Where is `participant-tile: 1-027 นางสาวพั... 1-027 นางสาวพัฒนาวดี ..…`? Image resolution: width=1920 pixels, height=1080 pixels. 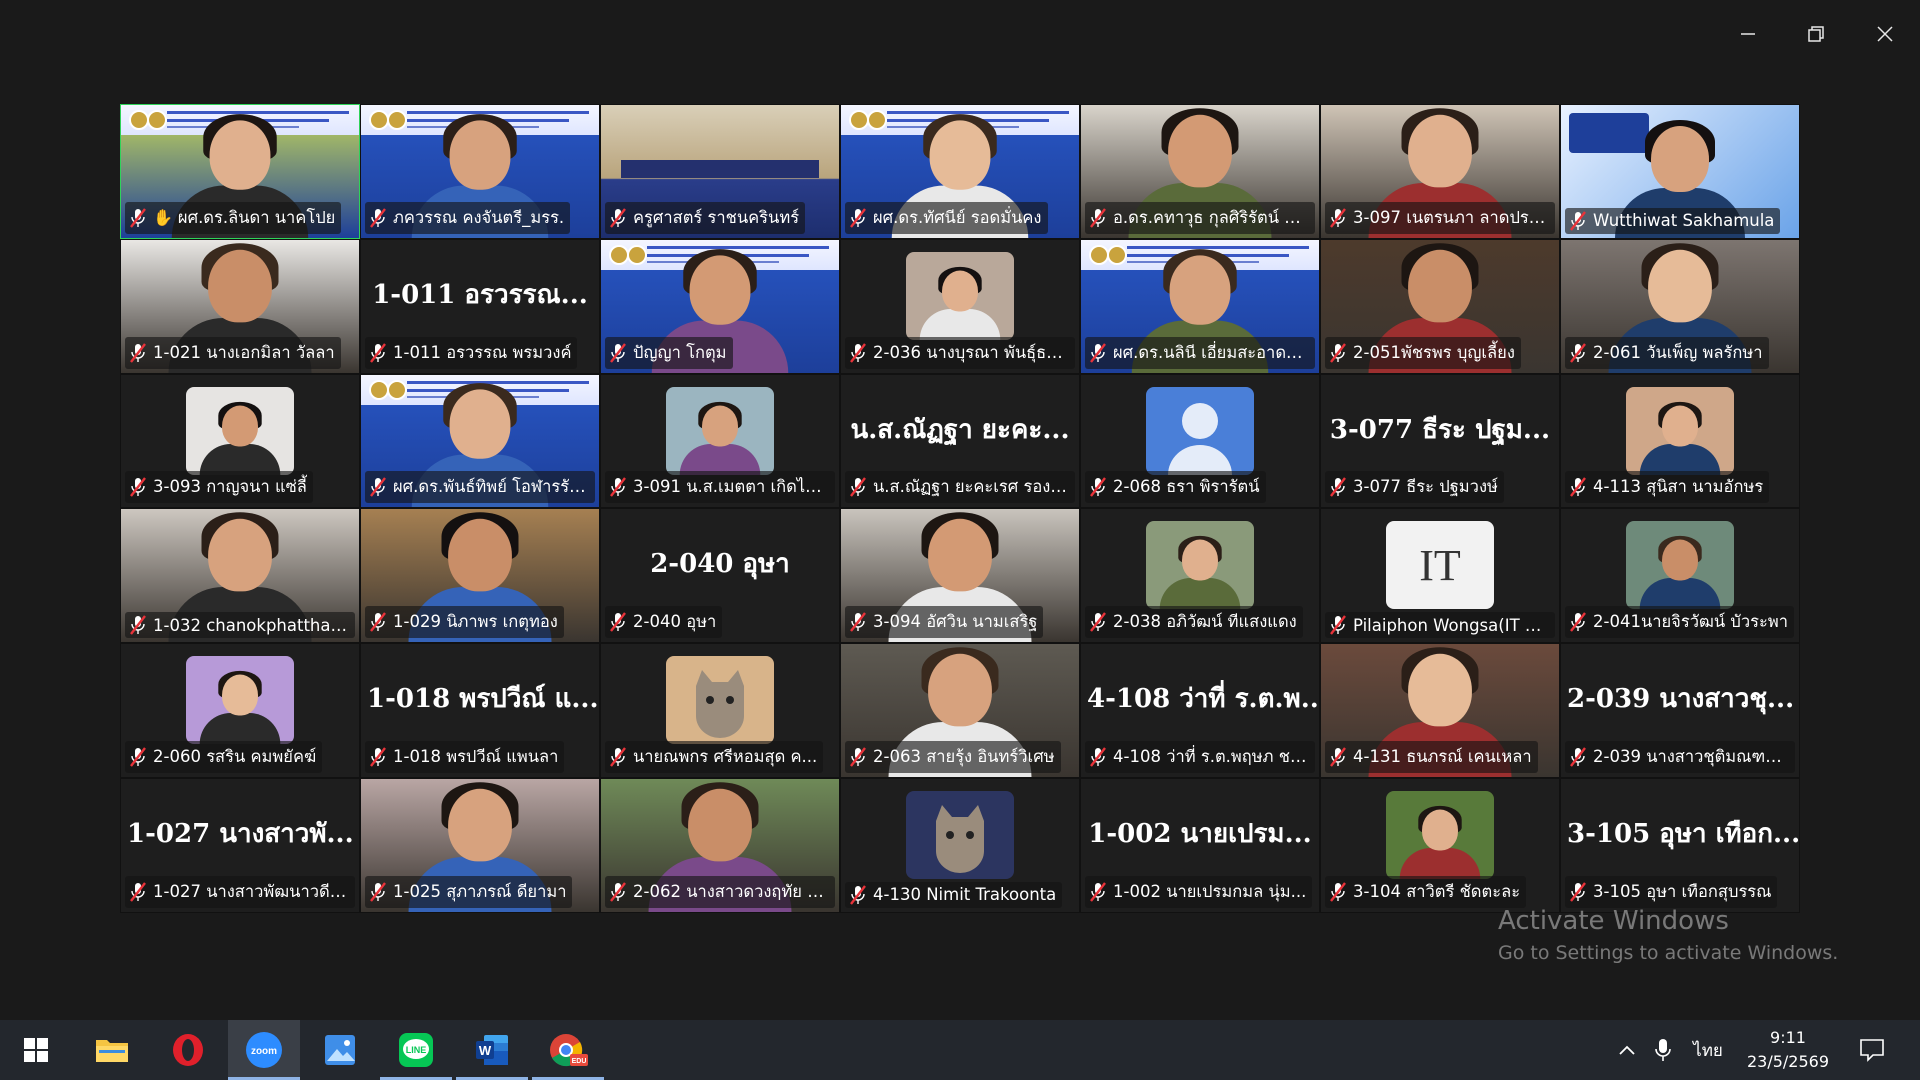
participant-tile: 1-027 นางสาวพั... 1-027 นางสาวพัฒนาวดี ..… is located at coordinates (240, 845).